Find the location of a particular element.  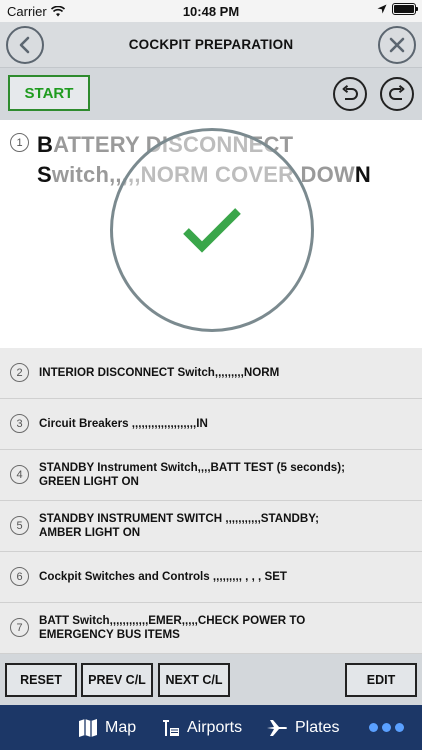

tab-plates: Plates is located at coordinates (302, 727).